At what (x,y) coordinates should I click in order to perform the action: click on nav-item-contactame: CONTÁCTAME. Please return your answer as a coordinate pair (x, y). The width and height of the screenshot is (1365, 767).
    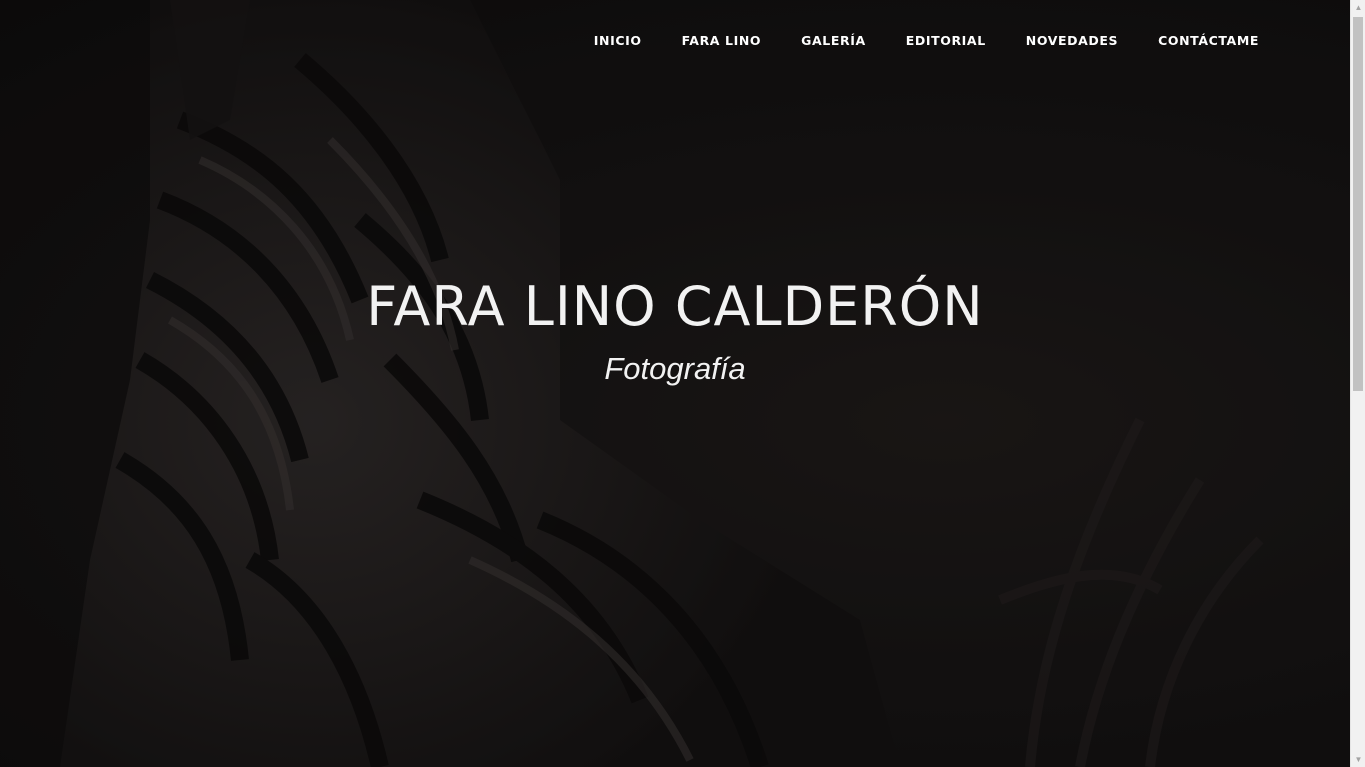
    Looking at the image, I should click on (1208, 41).